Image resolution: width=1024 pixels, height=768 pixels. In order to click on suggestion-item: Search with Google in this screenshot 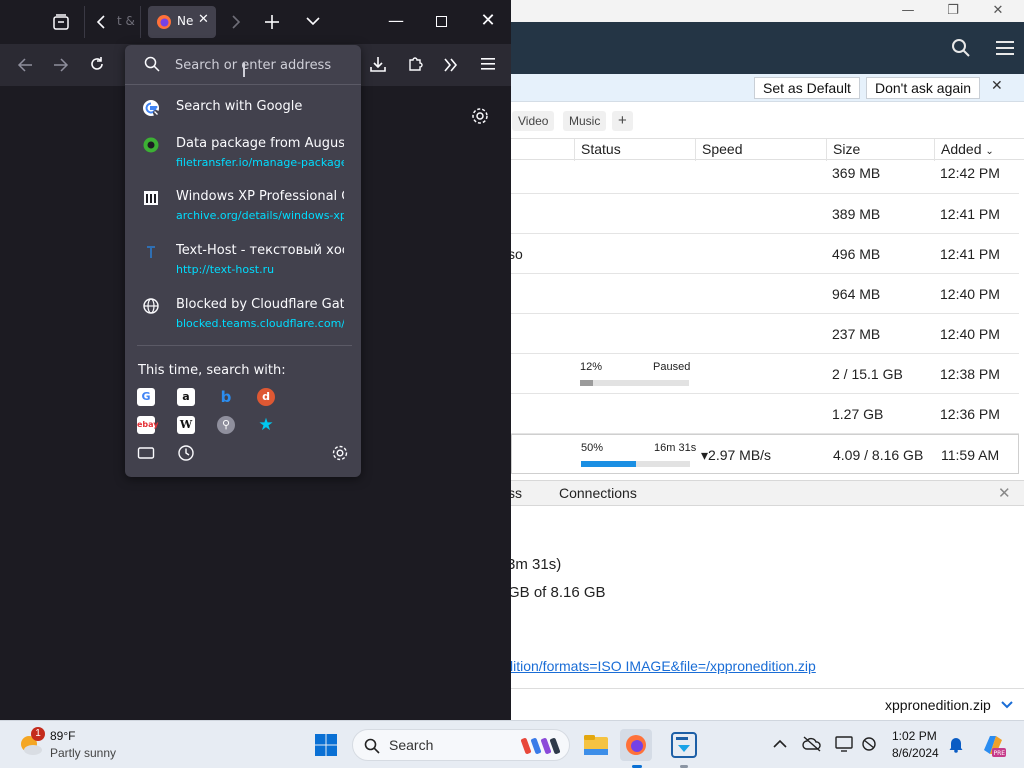, I will do `click(243, 111)`.